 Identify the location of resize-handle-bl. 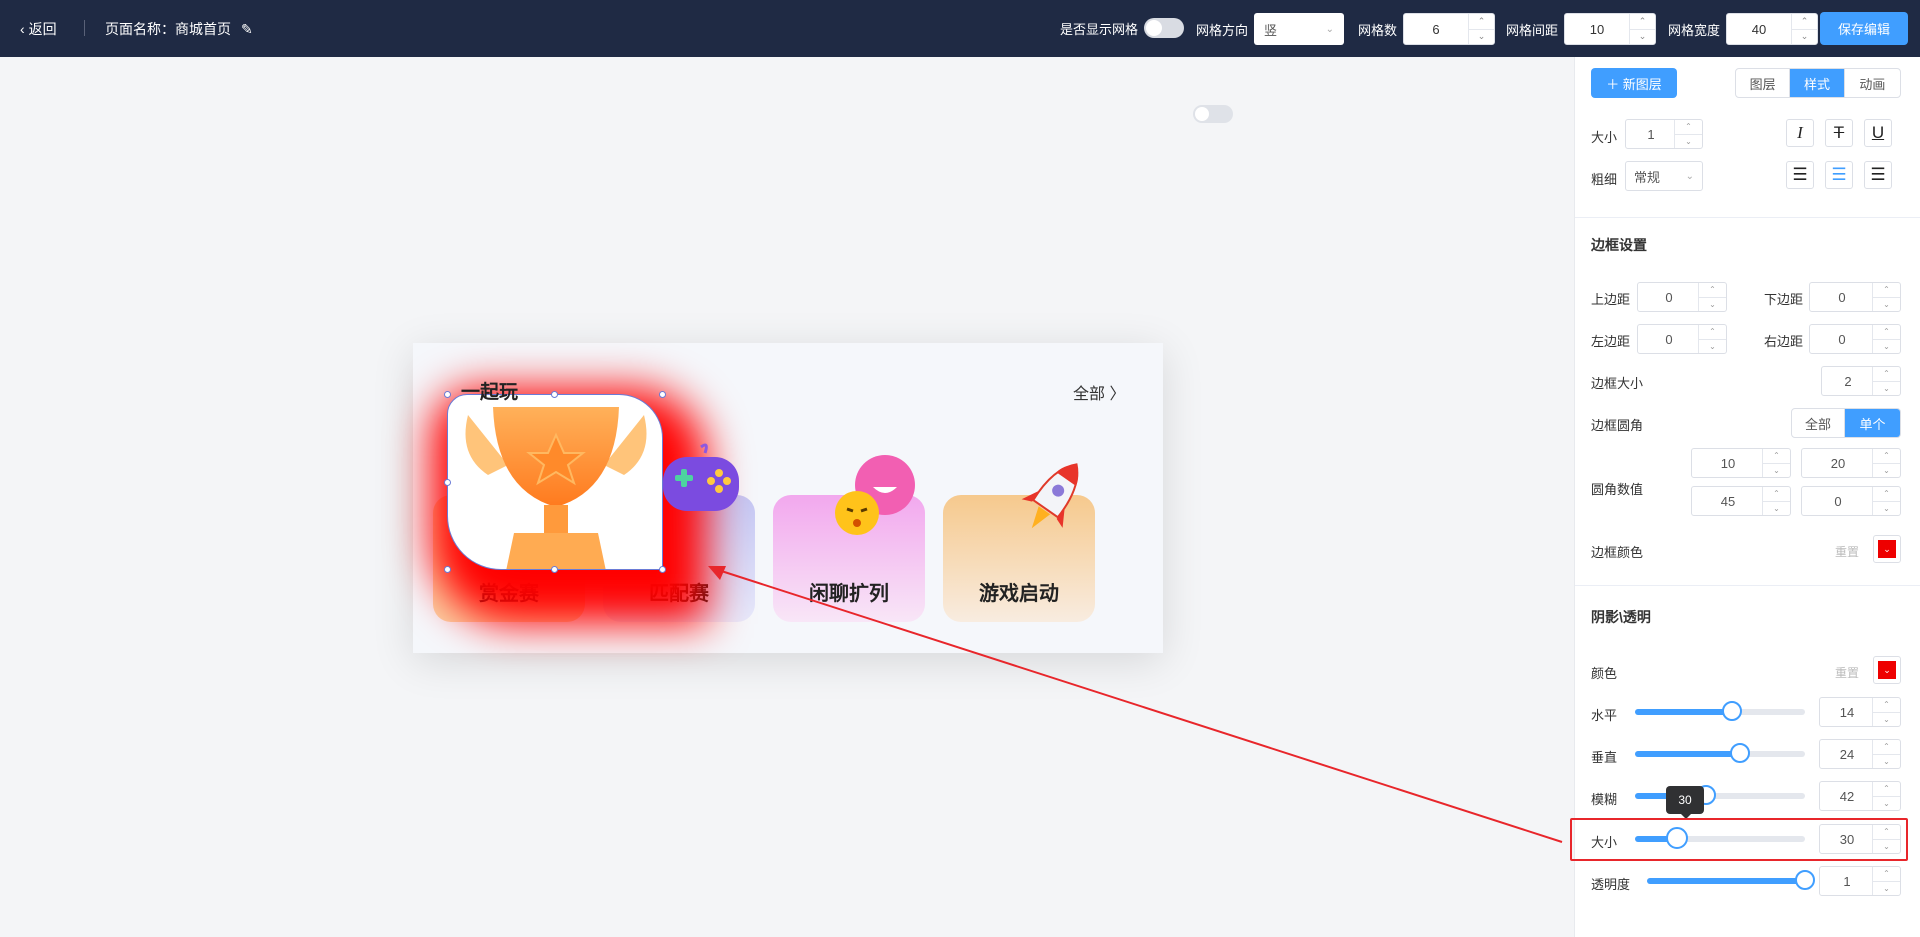
(447, 569).